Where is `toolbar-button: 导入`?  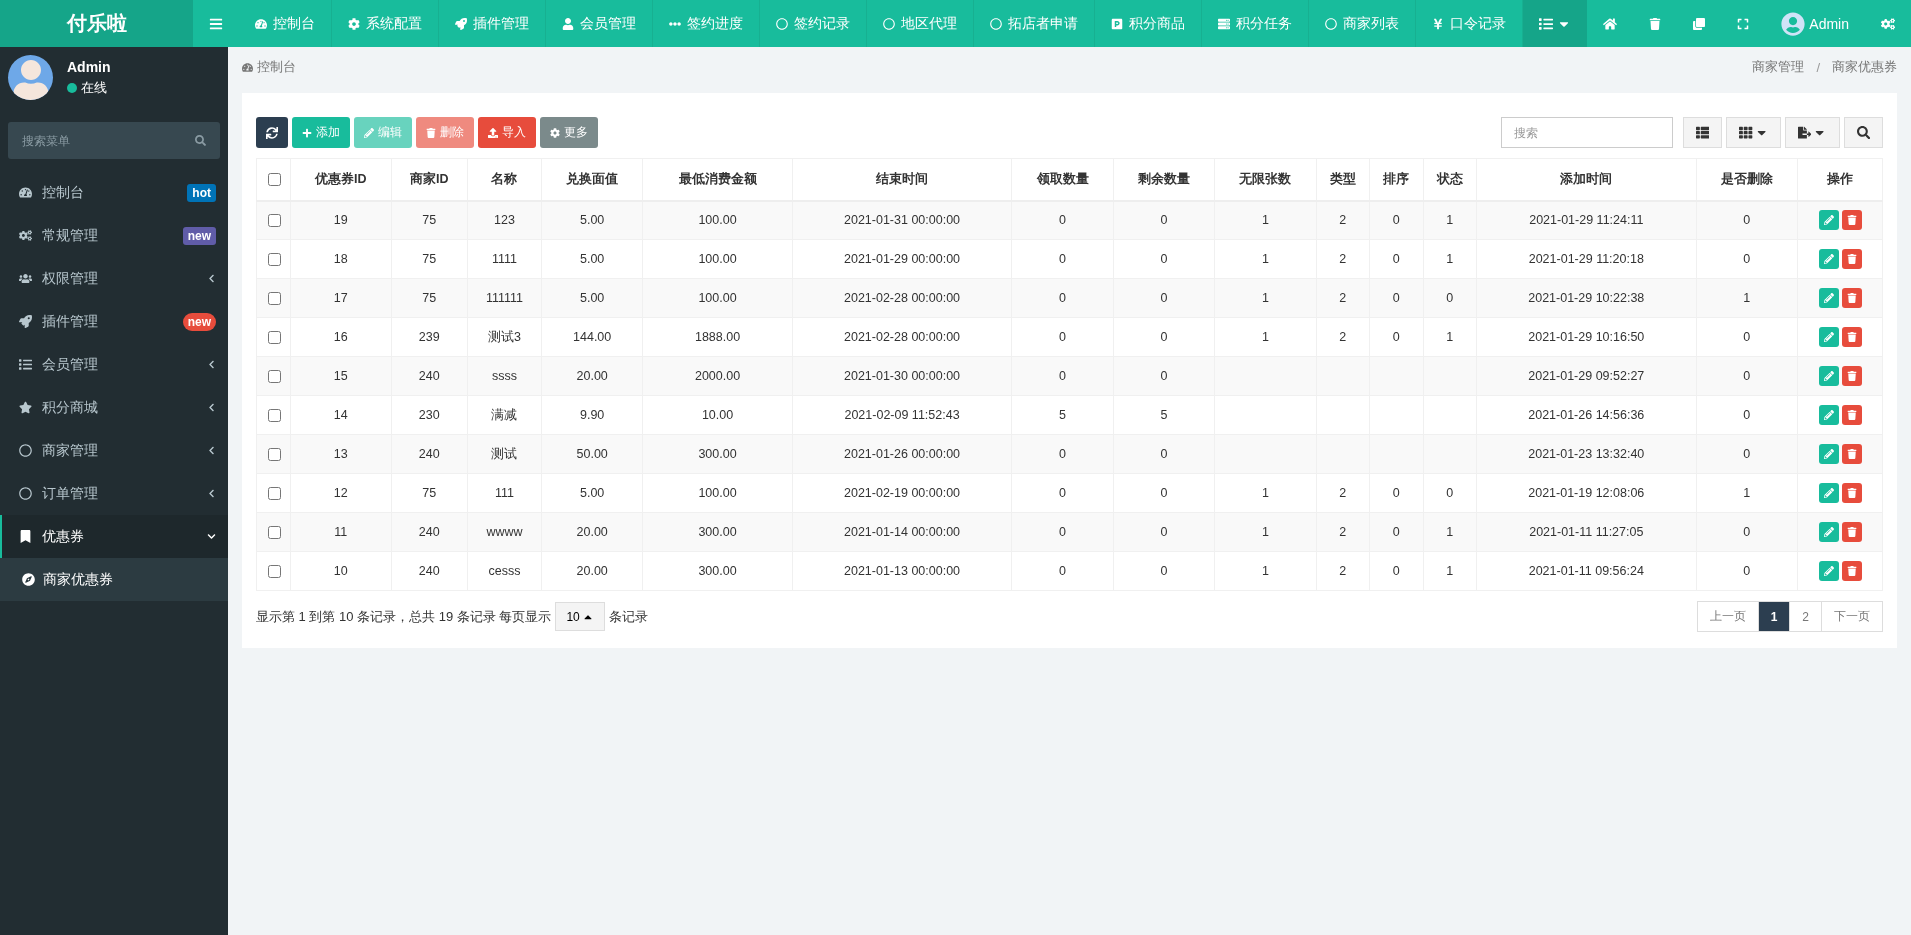 toolbar-button: 导入 is located at coordinates (507, 132).